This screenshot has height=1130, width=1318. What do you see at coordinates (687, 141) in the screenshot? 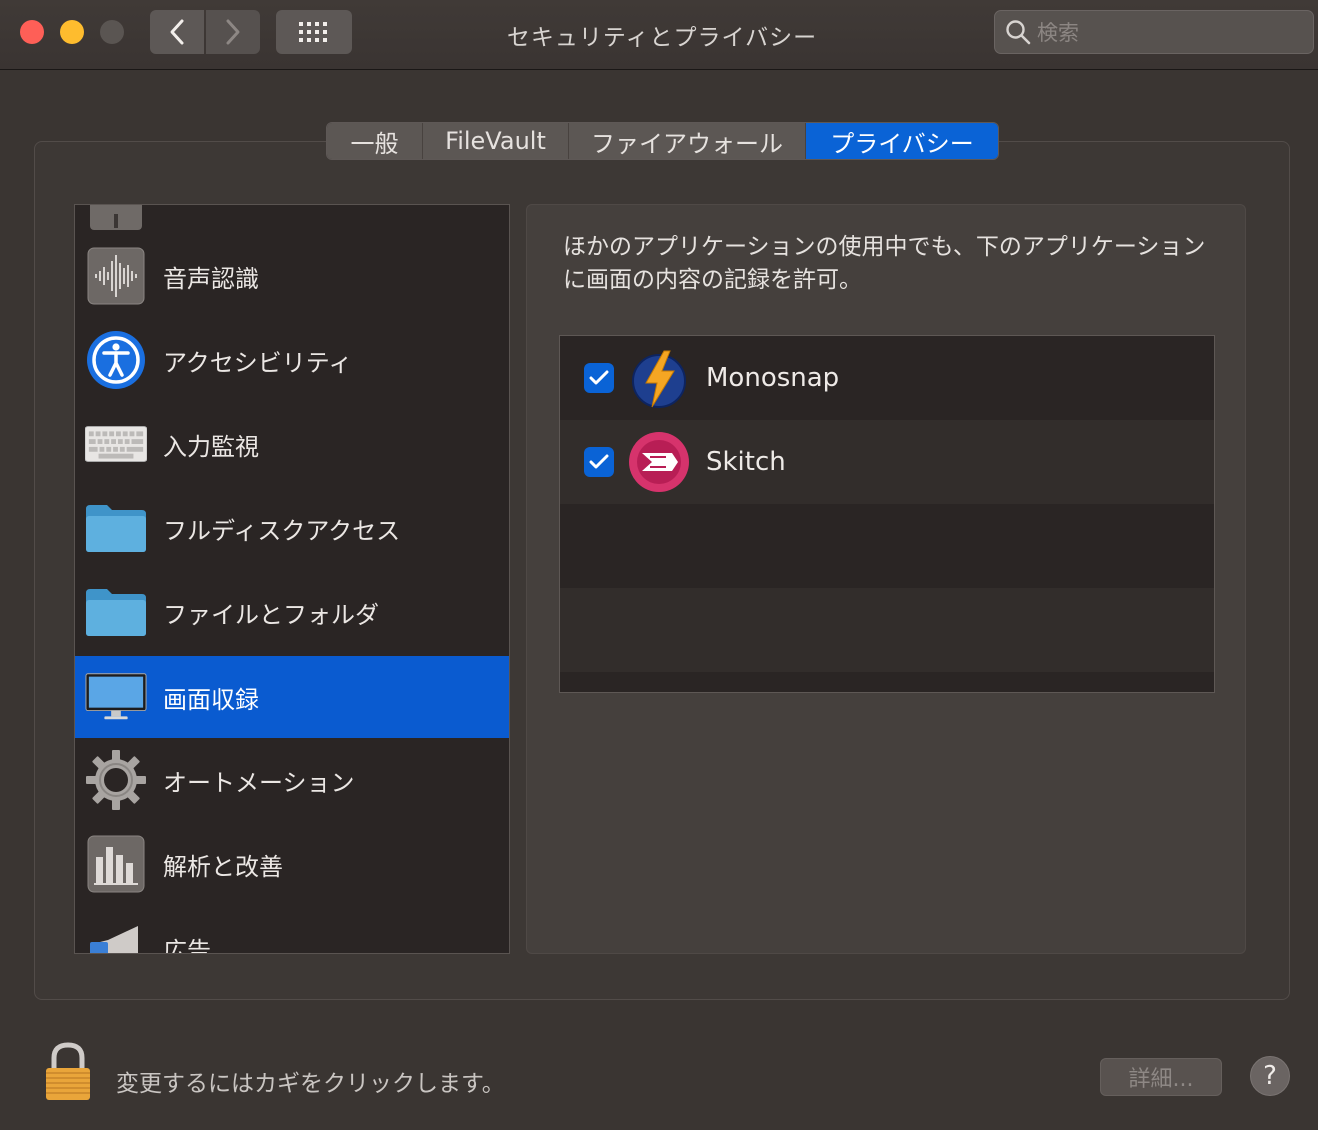
I see `tab-firewall: ファイアウォール` at bounding box center [687, 141].